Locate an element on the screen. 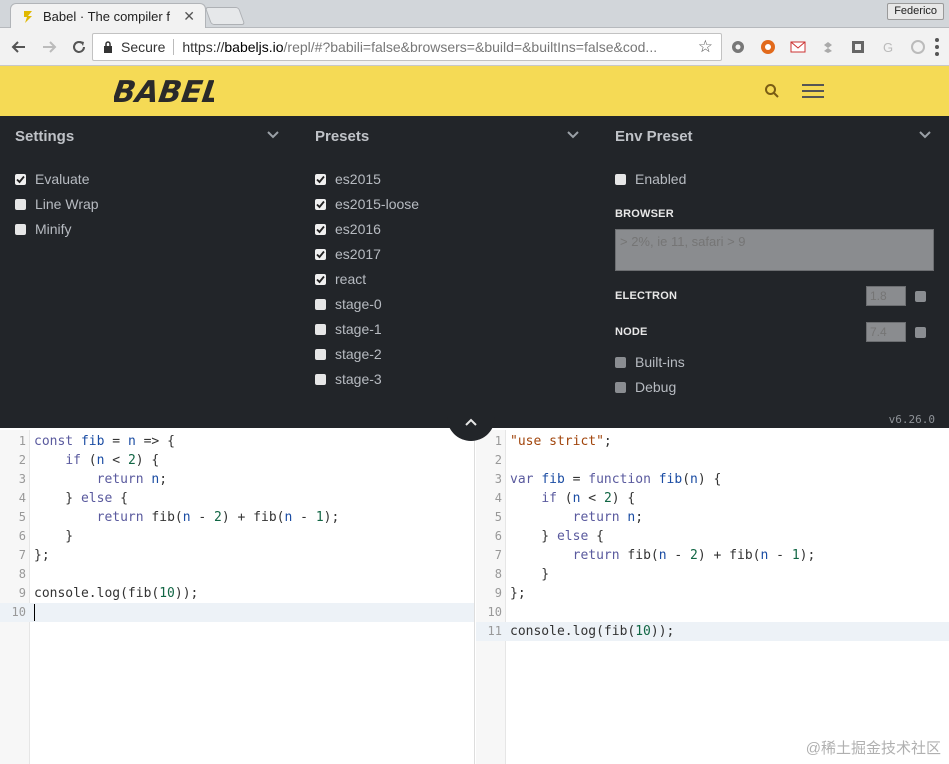  new-tab-button is located at coordinates (225, 16).